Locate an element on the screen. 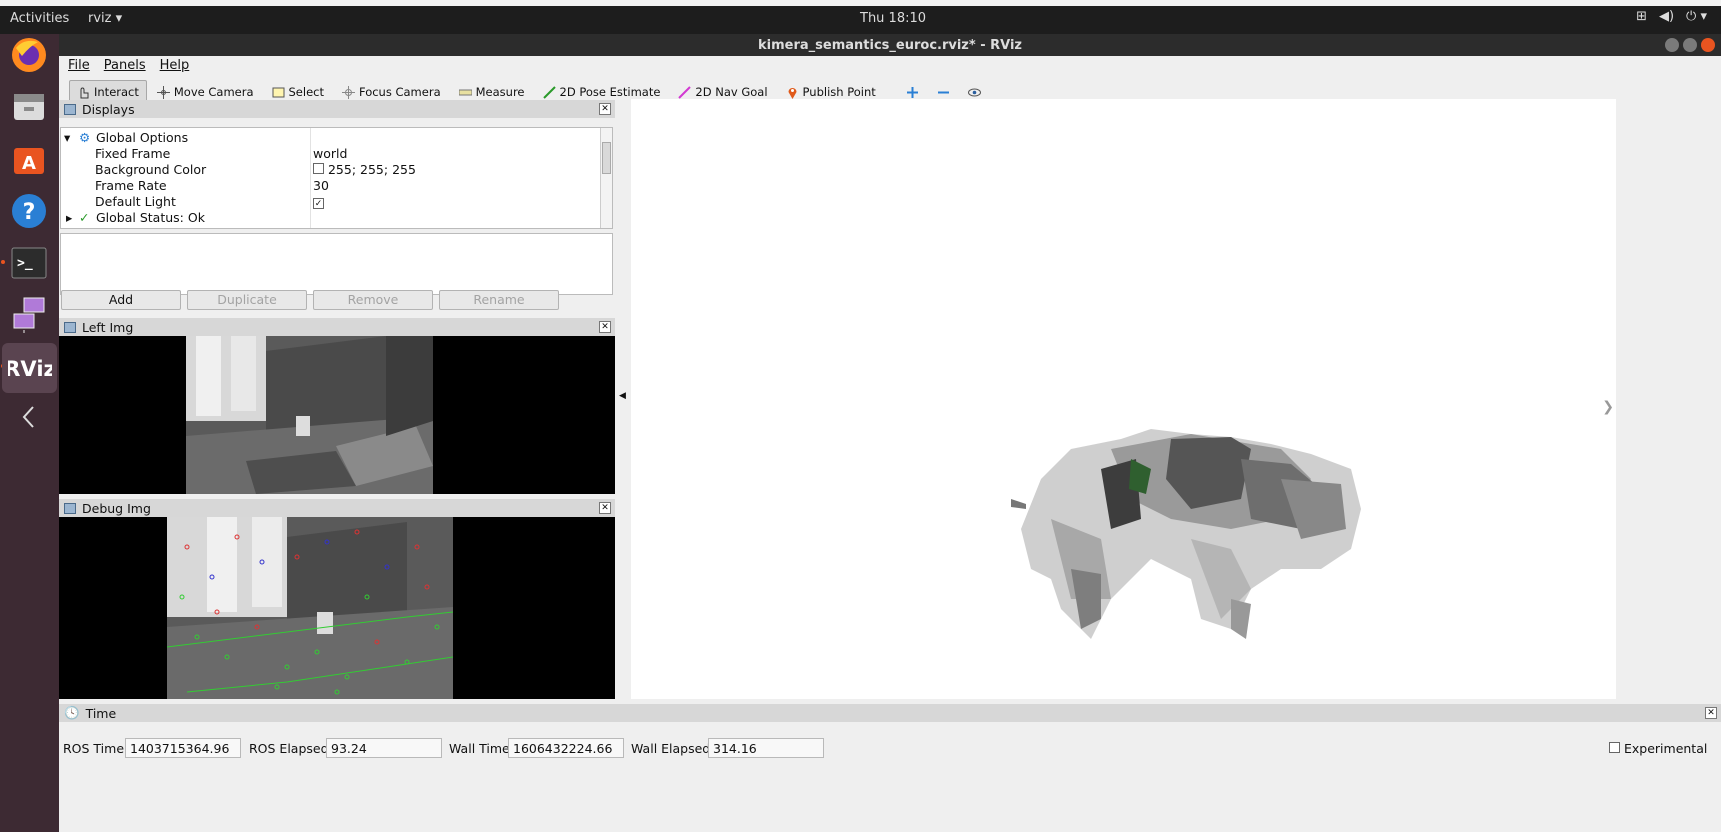 This screenshot has width=1721, height=832. left-image-view is located at coordinates (337, 415).